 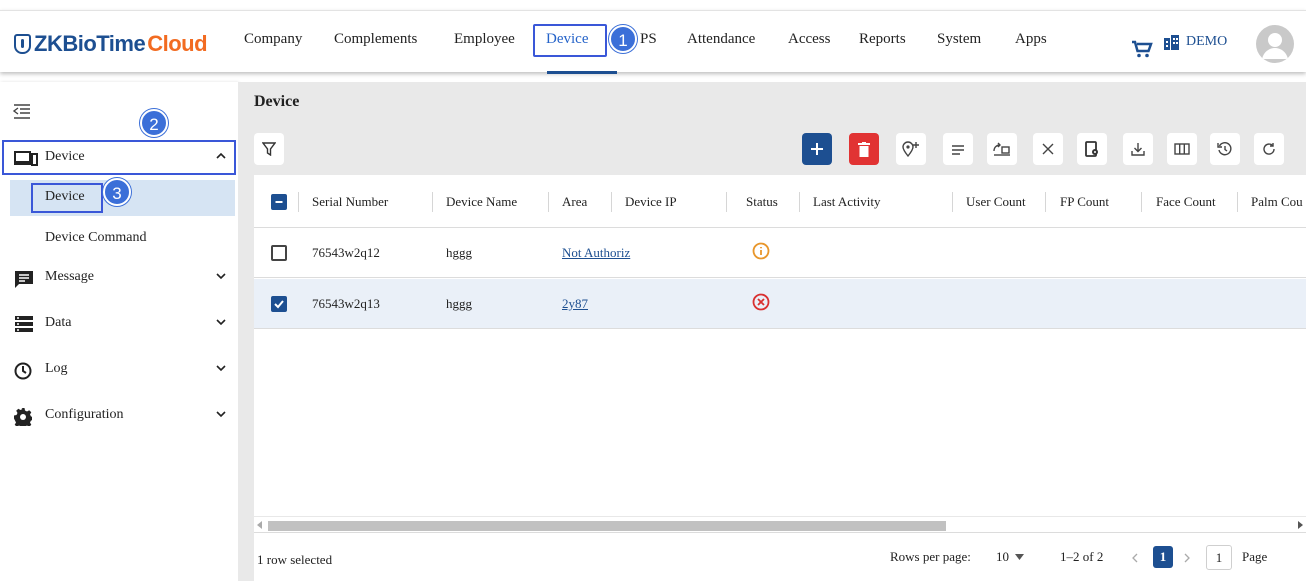 I want to click on transfer-button, so click(x=1002, y=149).